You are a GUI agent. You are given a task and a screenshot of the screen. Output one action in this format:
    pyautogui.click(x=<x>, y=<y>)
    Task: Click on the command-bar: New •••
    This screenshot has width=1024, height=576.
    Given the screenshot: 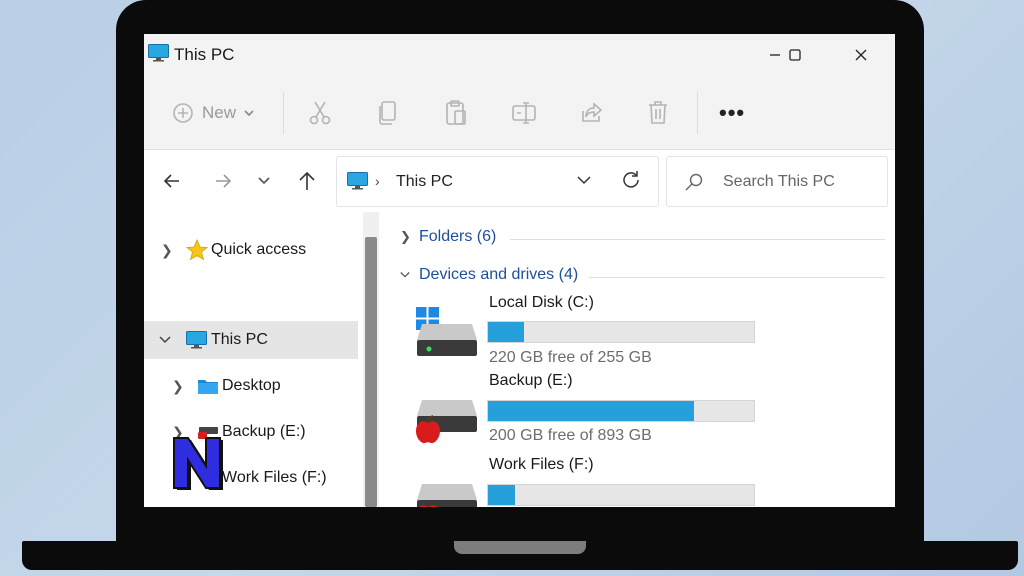 What is the action you would take?
    pyautogui.click(x=519, y=113)
    